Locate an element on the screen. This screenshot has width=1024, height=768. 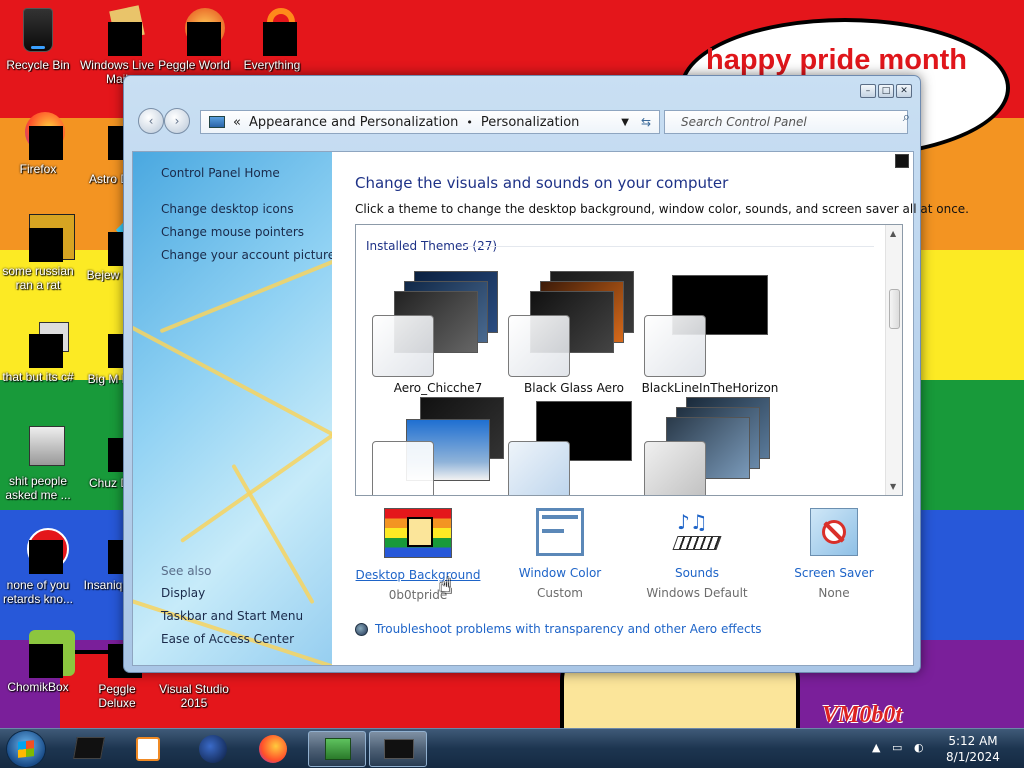
screen-saver-value: None is located at coordinates (834, 593).